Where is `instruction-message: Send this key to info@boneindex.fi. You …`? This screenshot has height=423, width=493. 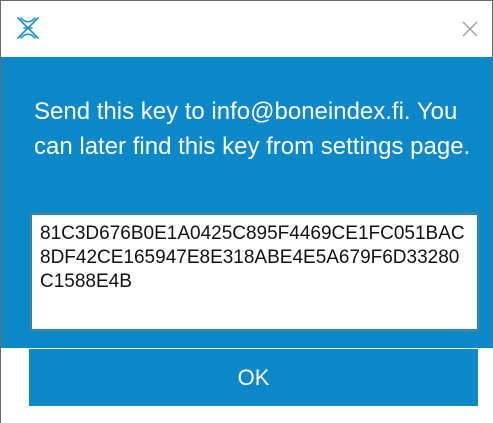
instruction-message: Send this key to info@boneindex.fi. You … is located at coordinates (252, 129).